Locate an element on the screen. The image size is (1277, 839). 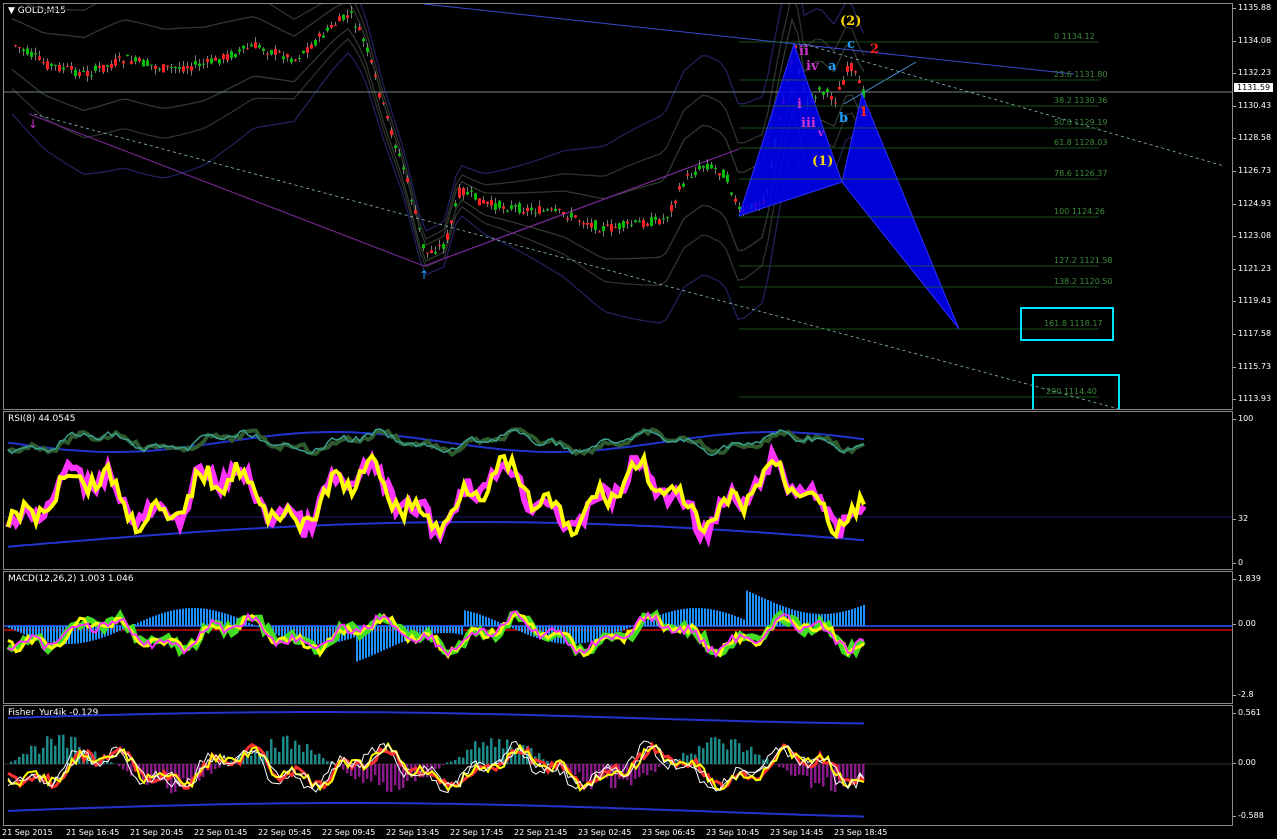
fisher-axis-top: 0.561 is located at coordinates (1247, 712).